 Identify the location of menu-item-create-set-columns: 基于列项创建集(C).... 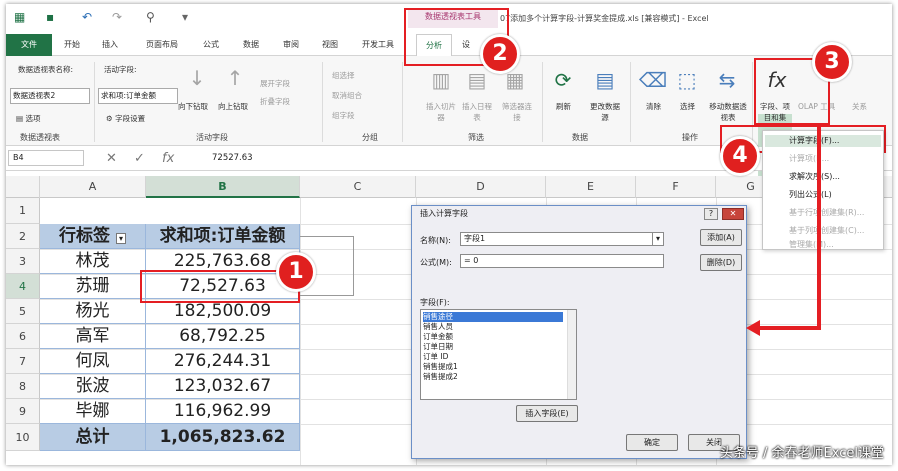
(826, 230).